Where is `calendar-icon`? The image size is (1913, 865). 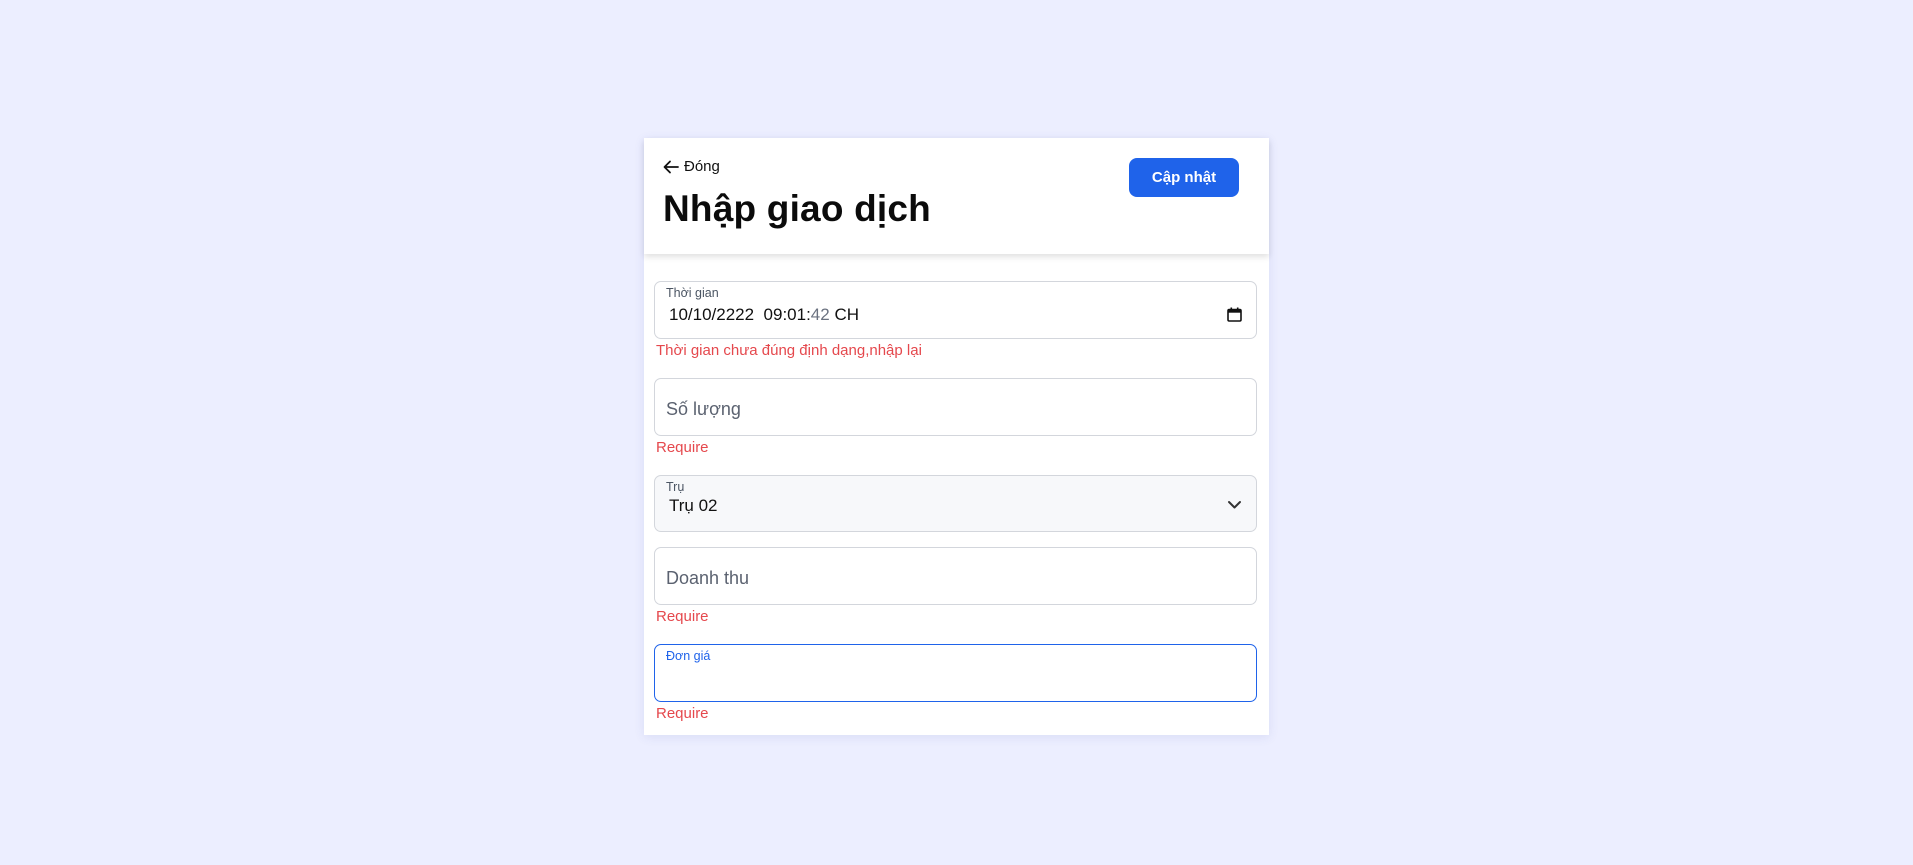 calendar-icon is located at coordinates (1234, 314).